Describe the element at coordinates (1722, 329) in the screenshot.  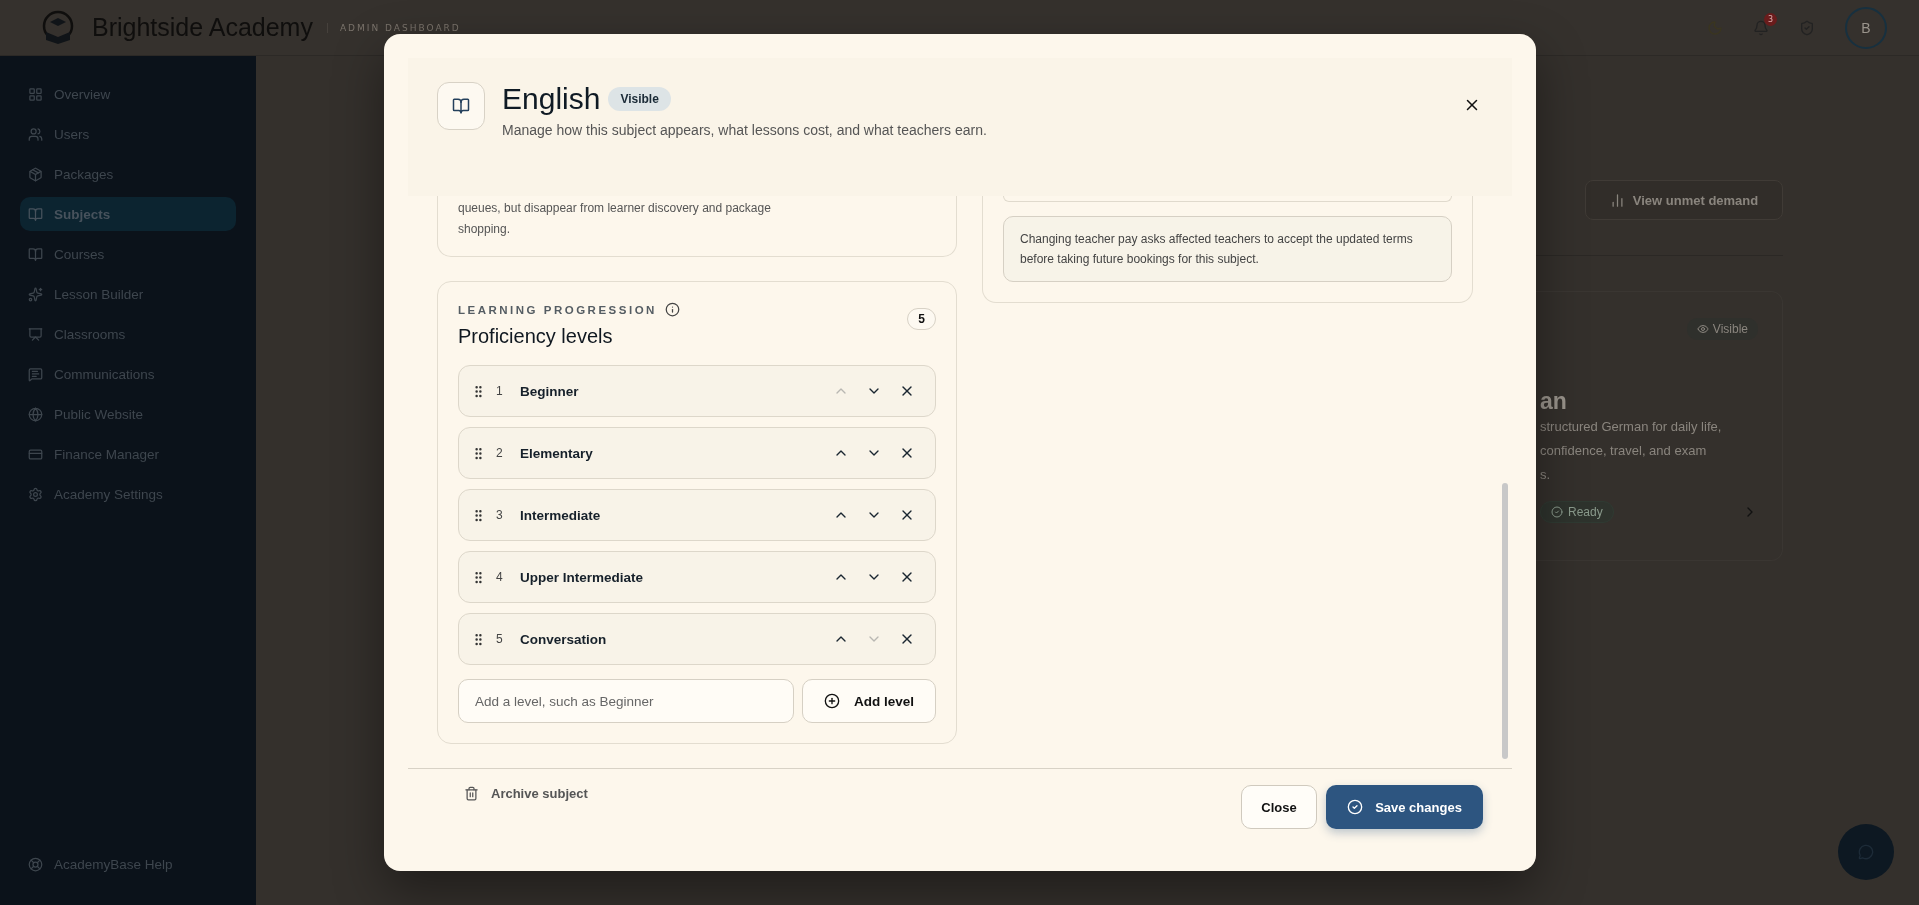
I see `visibility-badge: Visible` at that location.